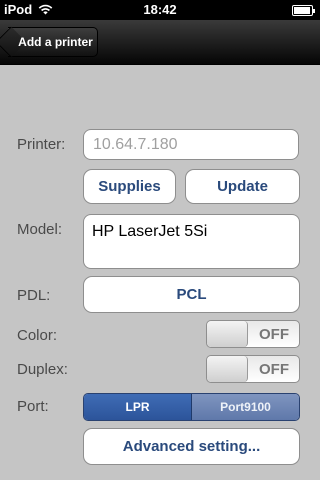 The height and width of the screenshot is (480, 320). I want to click on printer-label: Printer:, so click(41, 144).